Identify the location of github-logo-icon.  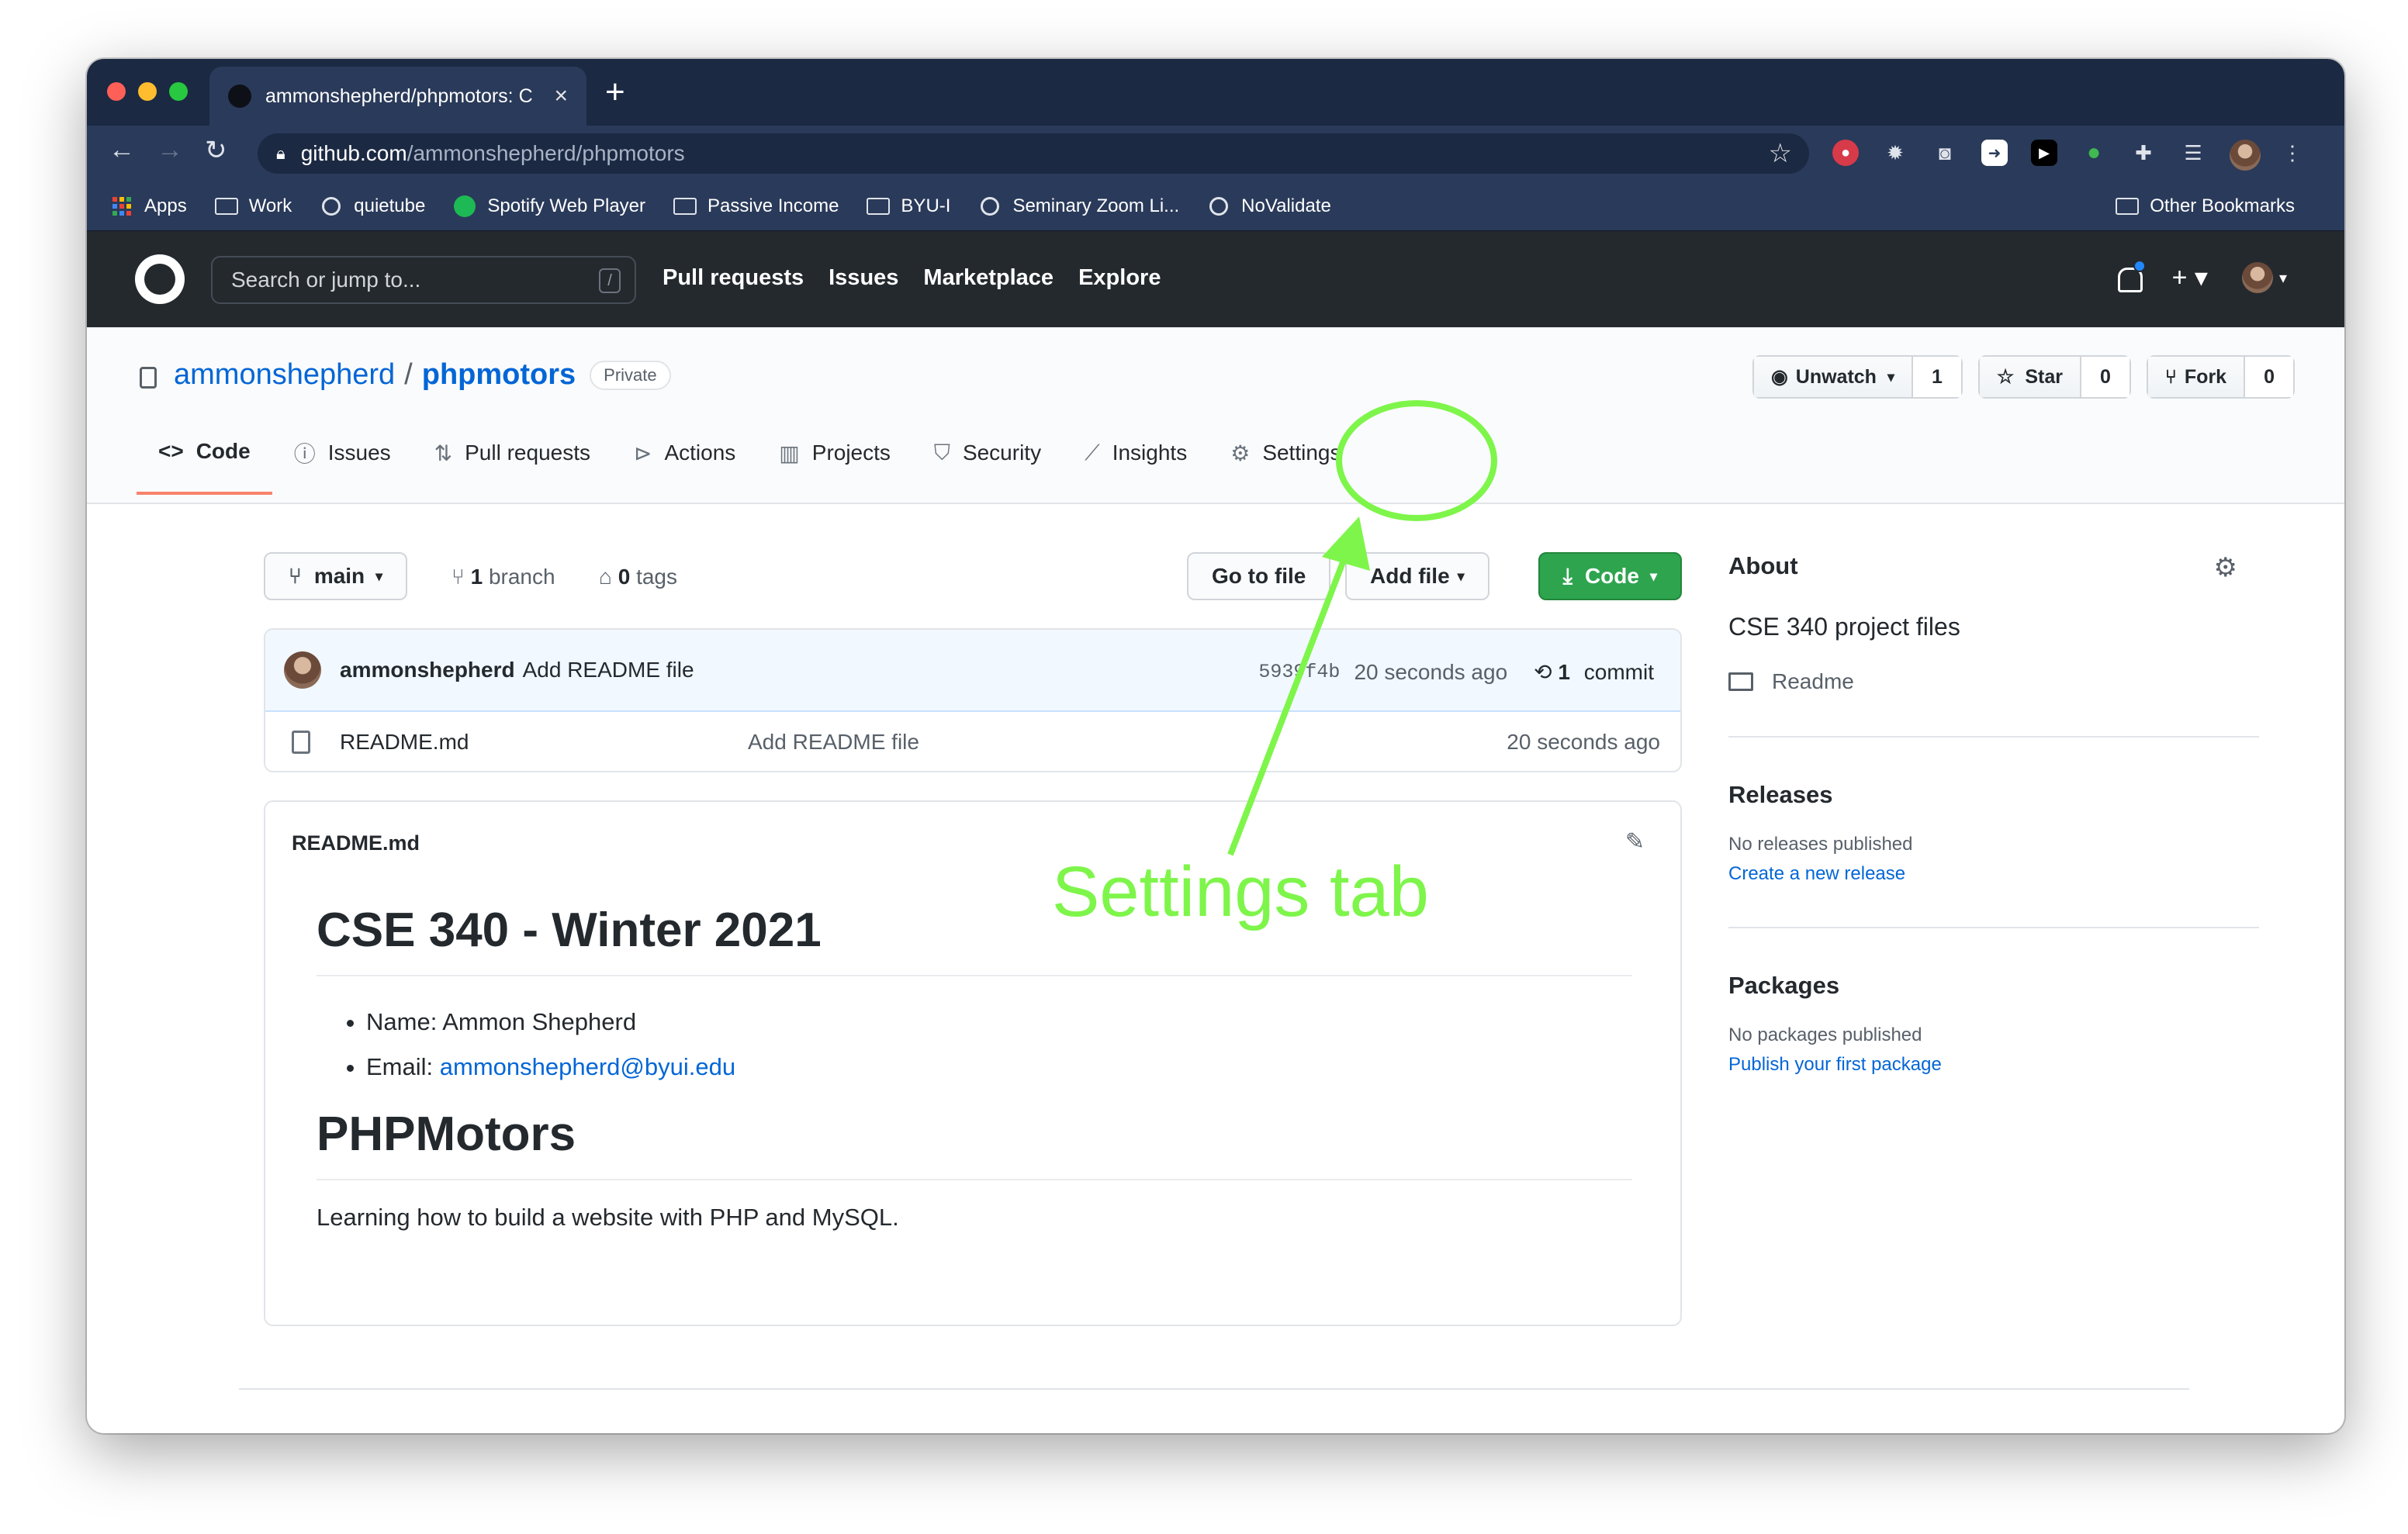
(160, 279).